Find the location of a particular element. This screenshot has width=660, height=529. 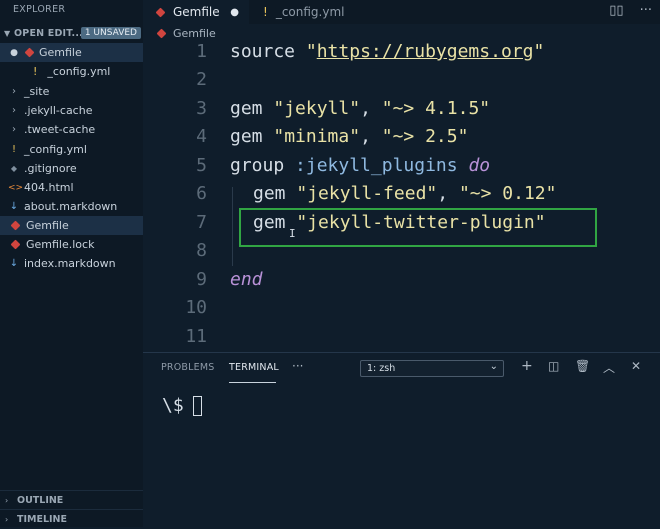

chevron-down-icon: ▼ is located at coordinates (7, 33).